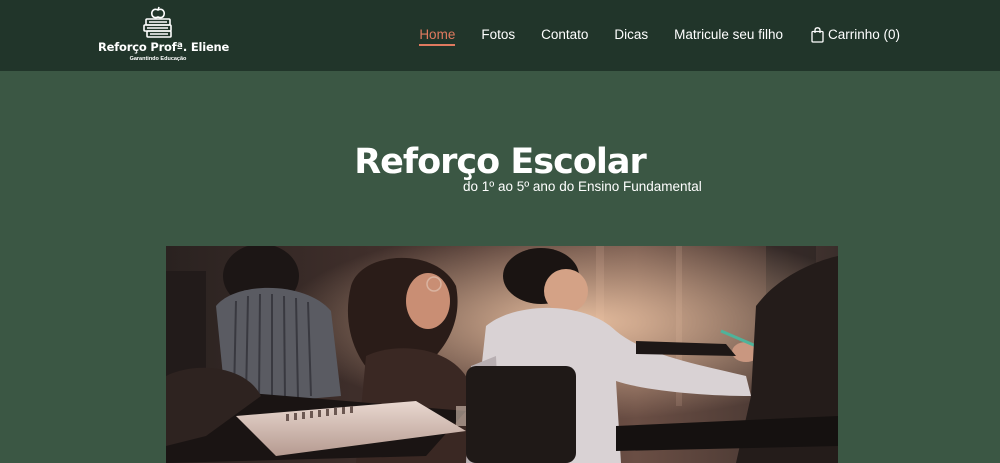 This screenshot has height=463, width=1000. Describe the element at coordinates (863, 34) in the screenshot. I see `cart-label: Carrinho (0)` at that location.